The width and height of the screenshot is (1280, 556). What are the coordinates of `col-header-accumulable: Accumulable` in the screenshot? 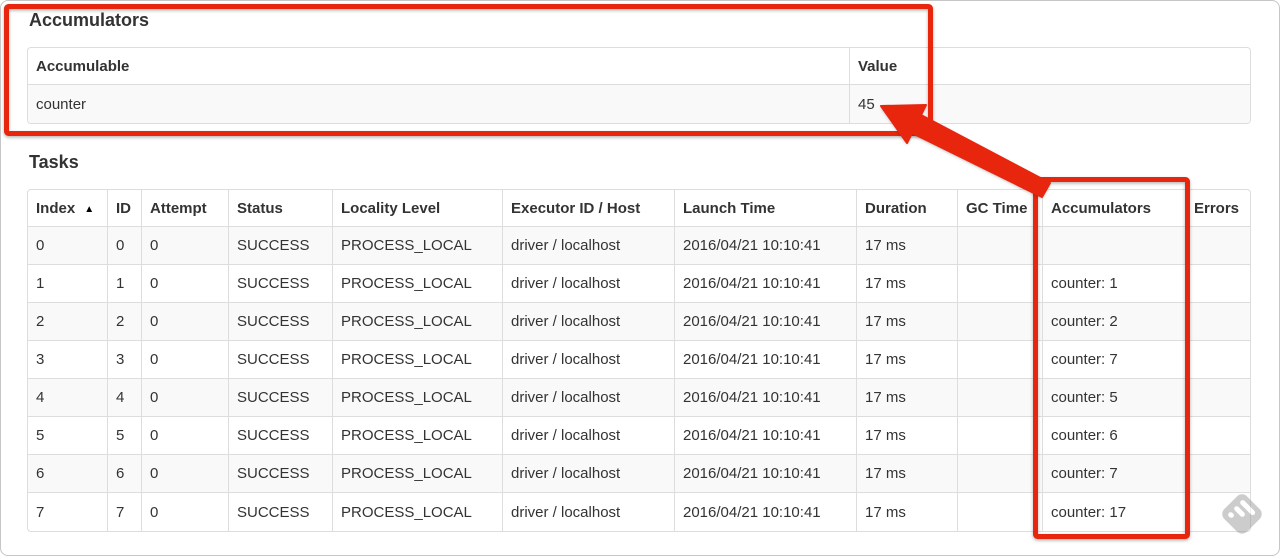 It's located at (439, 66).